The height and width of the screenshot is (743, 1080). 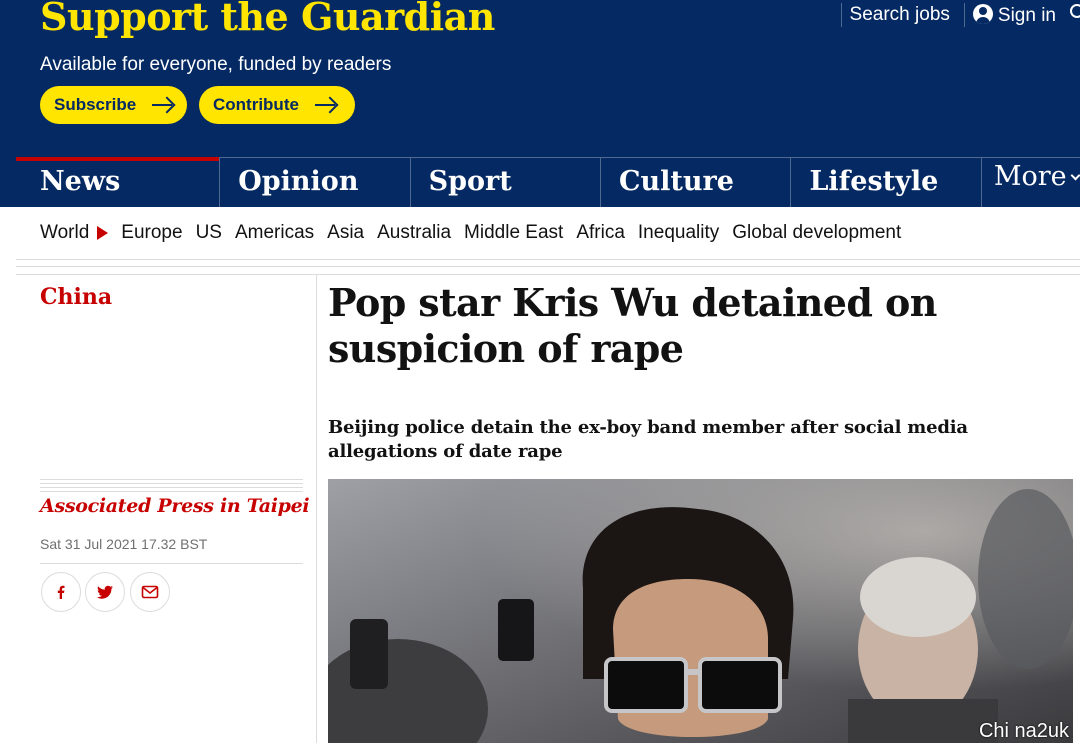 I want to click on sign-in-label: Sign in, so click(x=1026, y=15).